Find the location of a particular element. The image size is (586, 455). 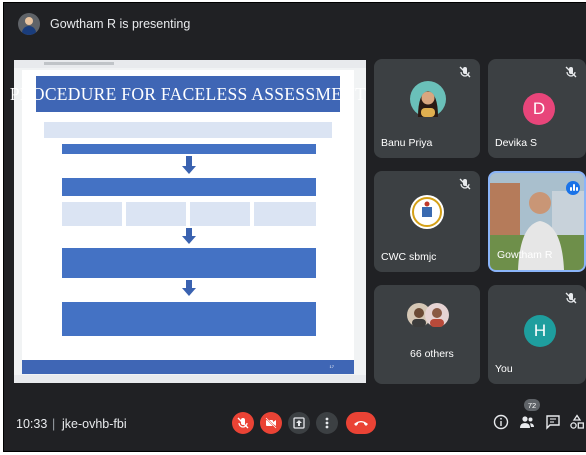

slide-title: PROCEDURE FOR FACELESS ASSESSMENT is located at coordinates (188, 94).